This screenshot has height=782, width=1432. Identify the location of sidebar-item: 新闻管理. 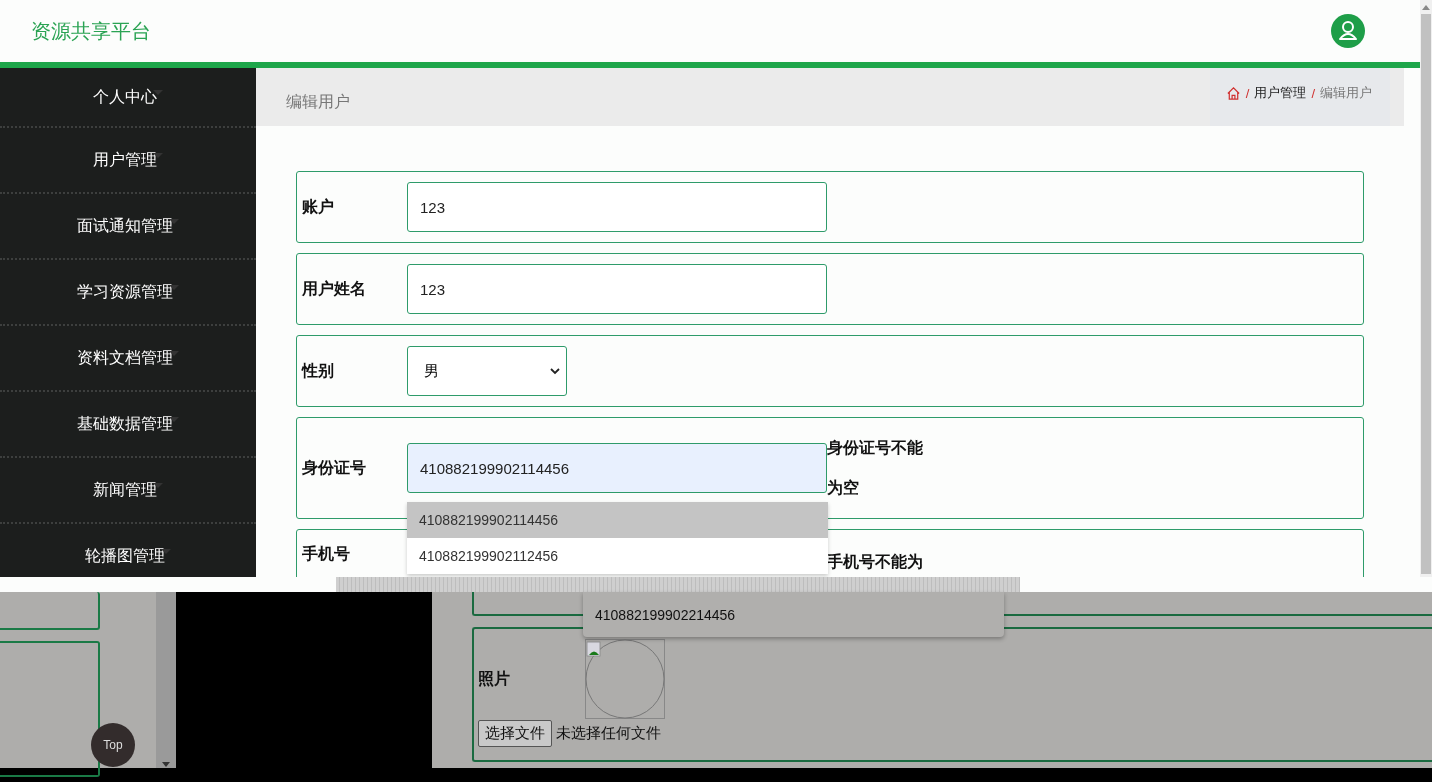
(128, 491).